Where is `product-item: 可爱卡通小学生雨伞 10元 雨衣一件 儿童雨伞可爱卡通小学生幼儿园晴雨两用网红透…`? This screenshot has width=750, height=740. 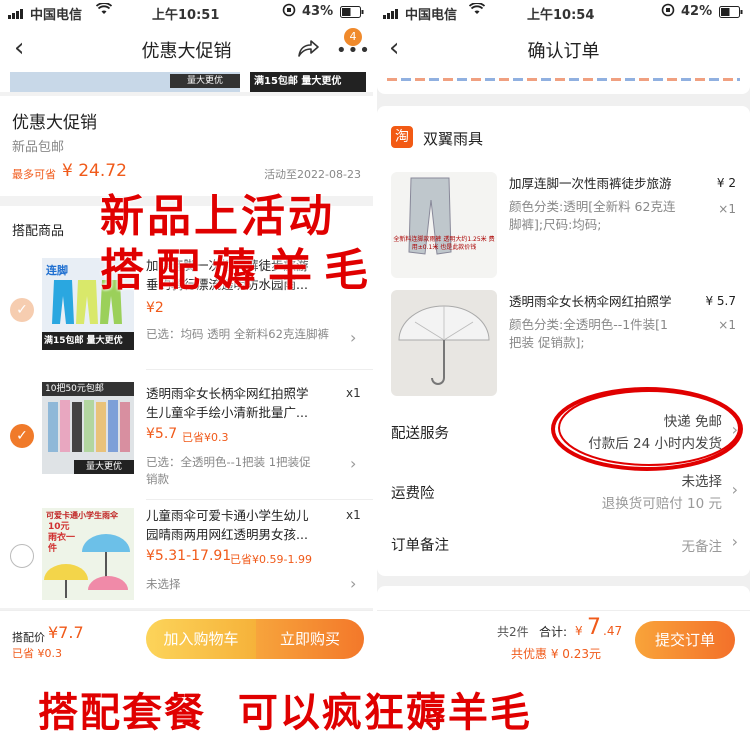 product-item: 可爱卡通小学生雨伞 10元 雨衣一件 儿童雨伞可爱卡通小学生幼儿园晴雨两用网红透… is located at coordinates (186, 555).